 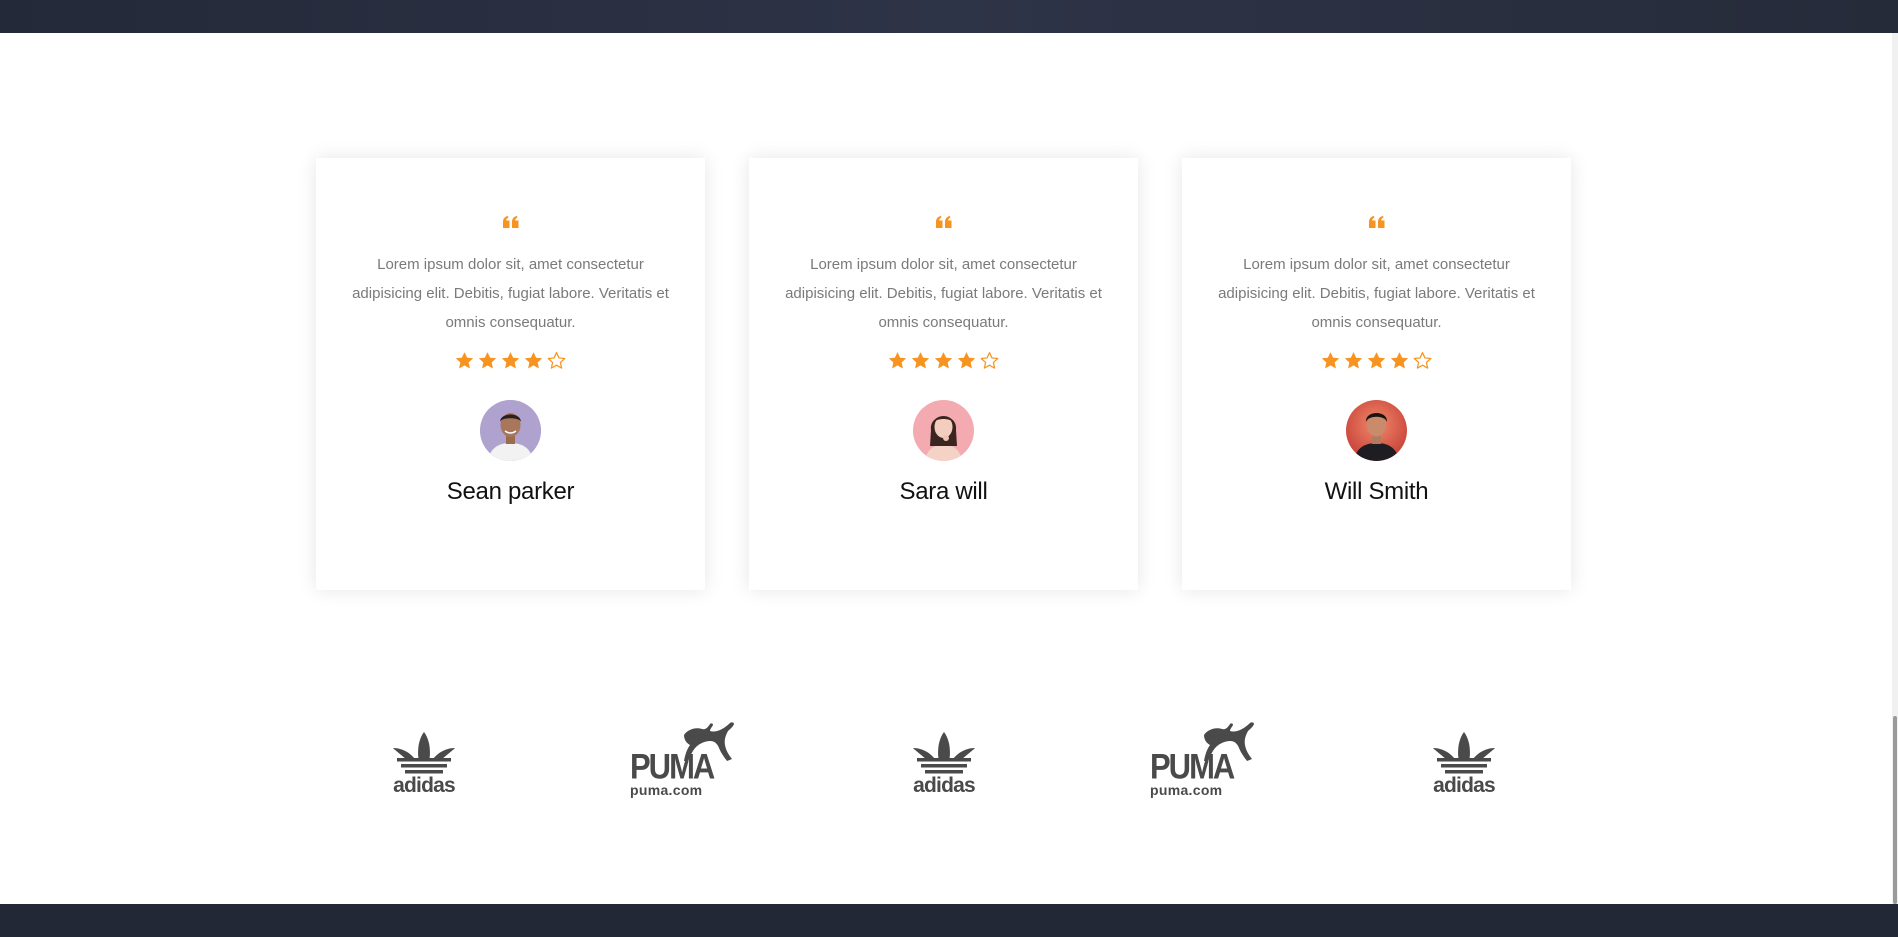 What do you see at coordinates (1895, 810) in the screenshot?
I see `scrollbar-thumb` at bounding box center [1895, 810].